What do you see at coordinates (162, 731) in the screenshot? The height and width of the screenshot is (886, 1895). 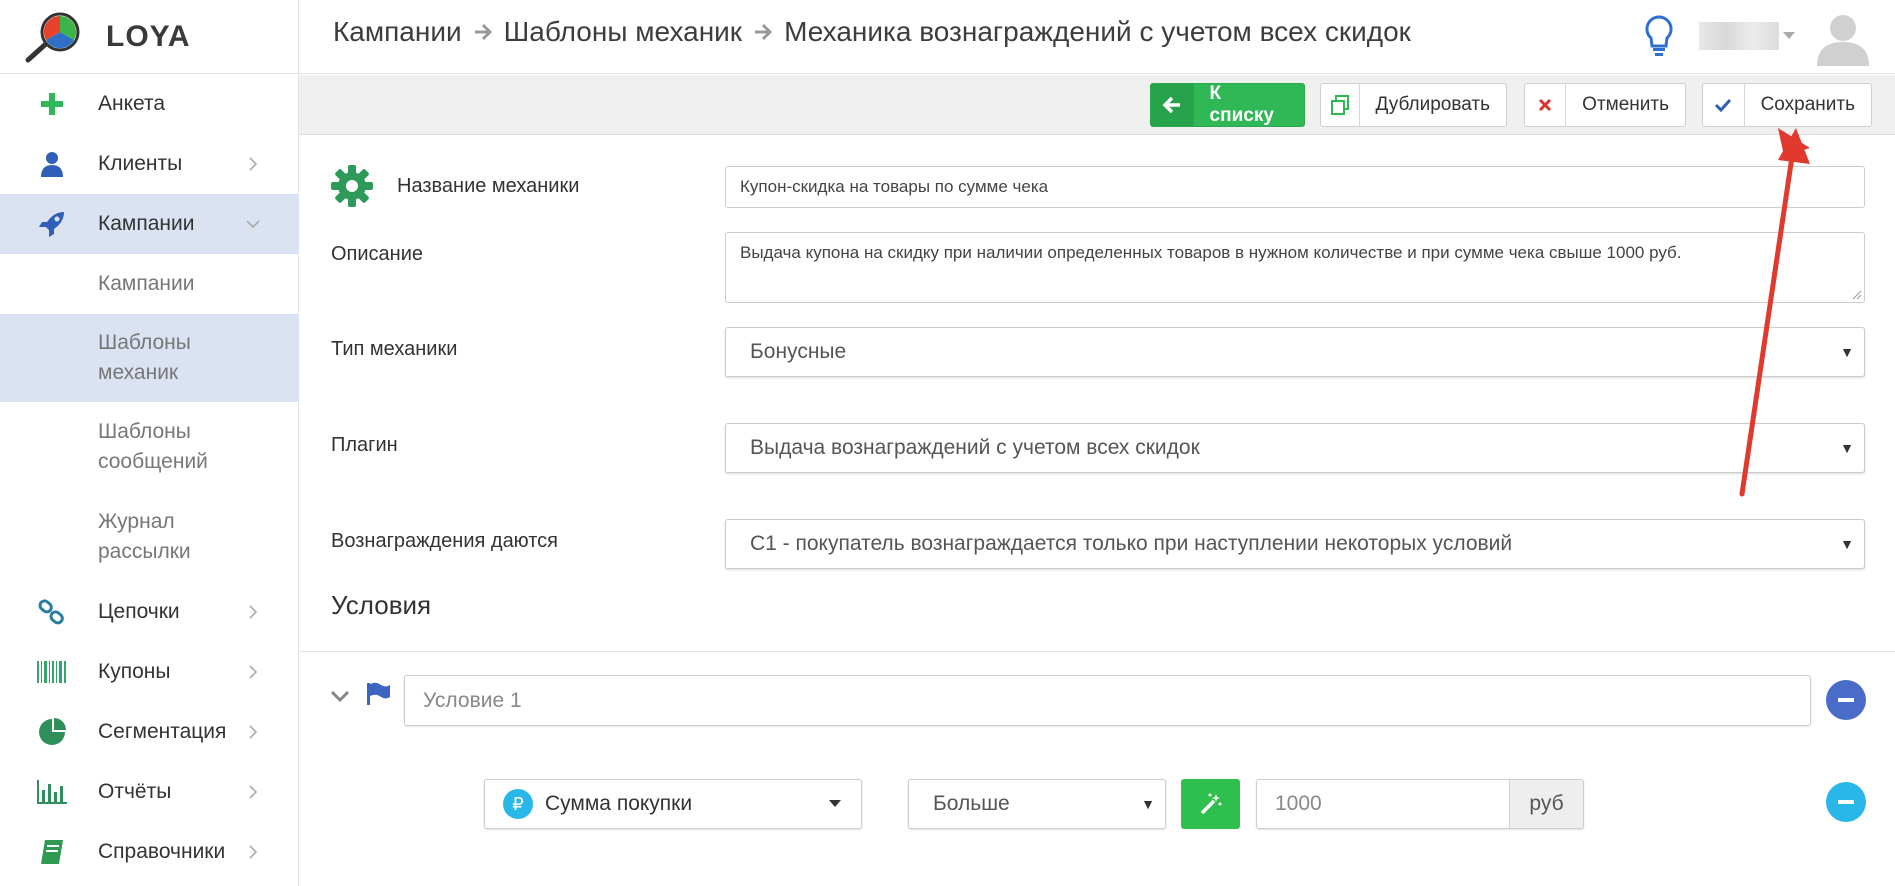 I see `sidebar-item-label: Сегментация` at bounding box center [162, 731].